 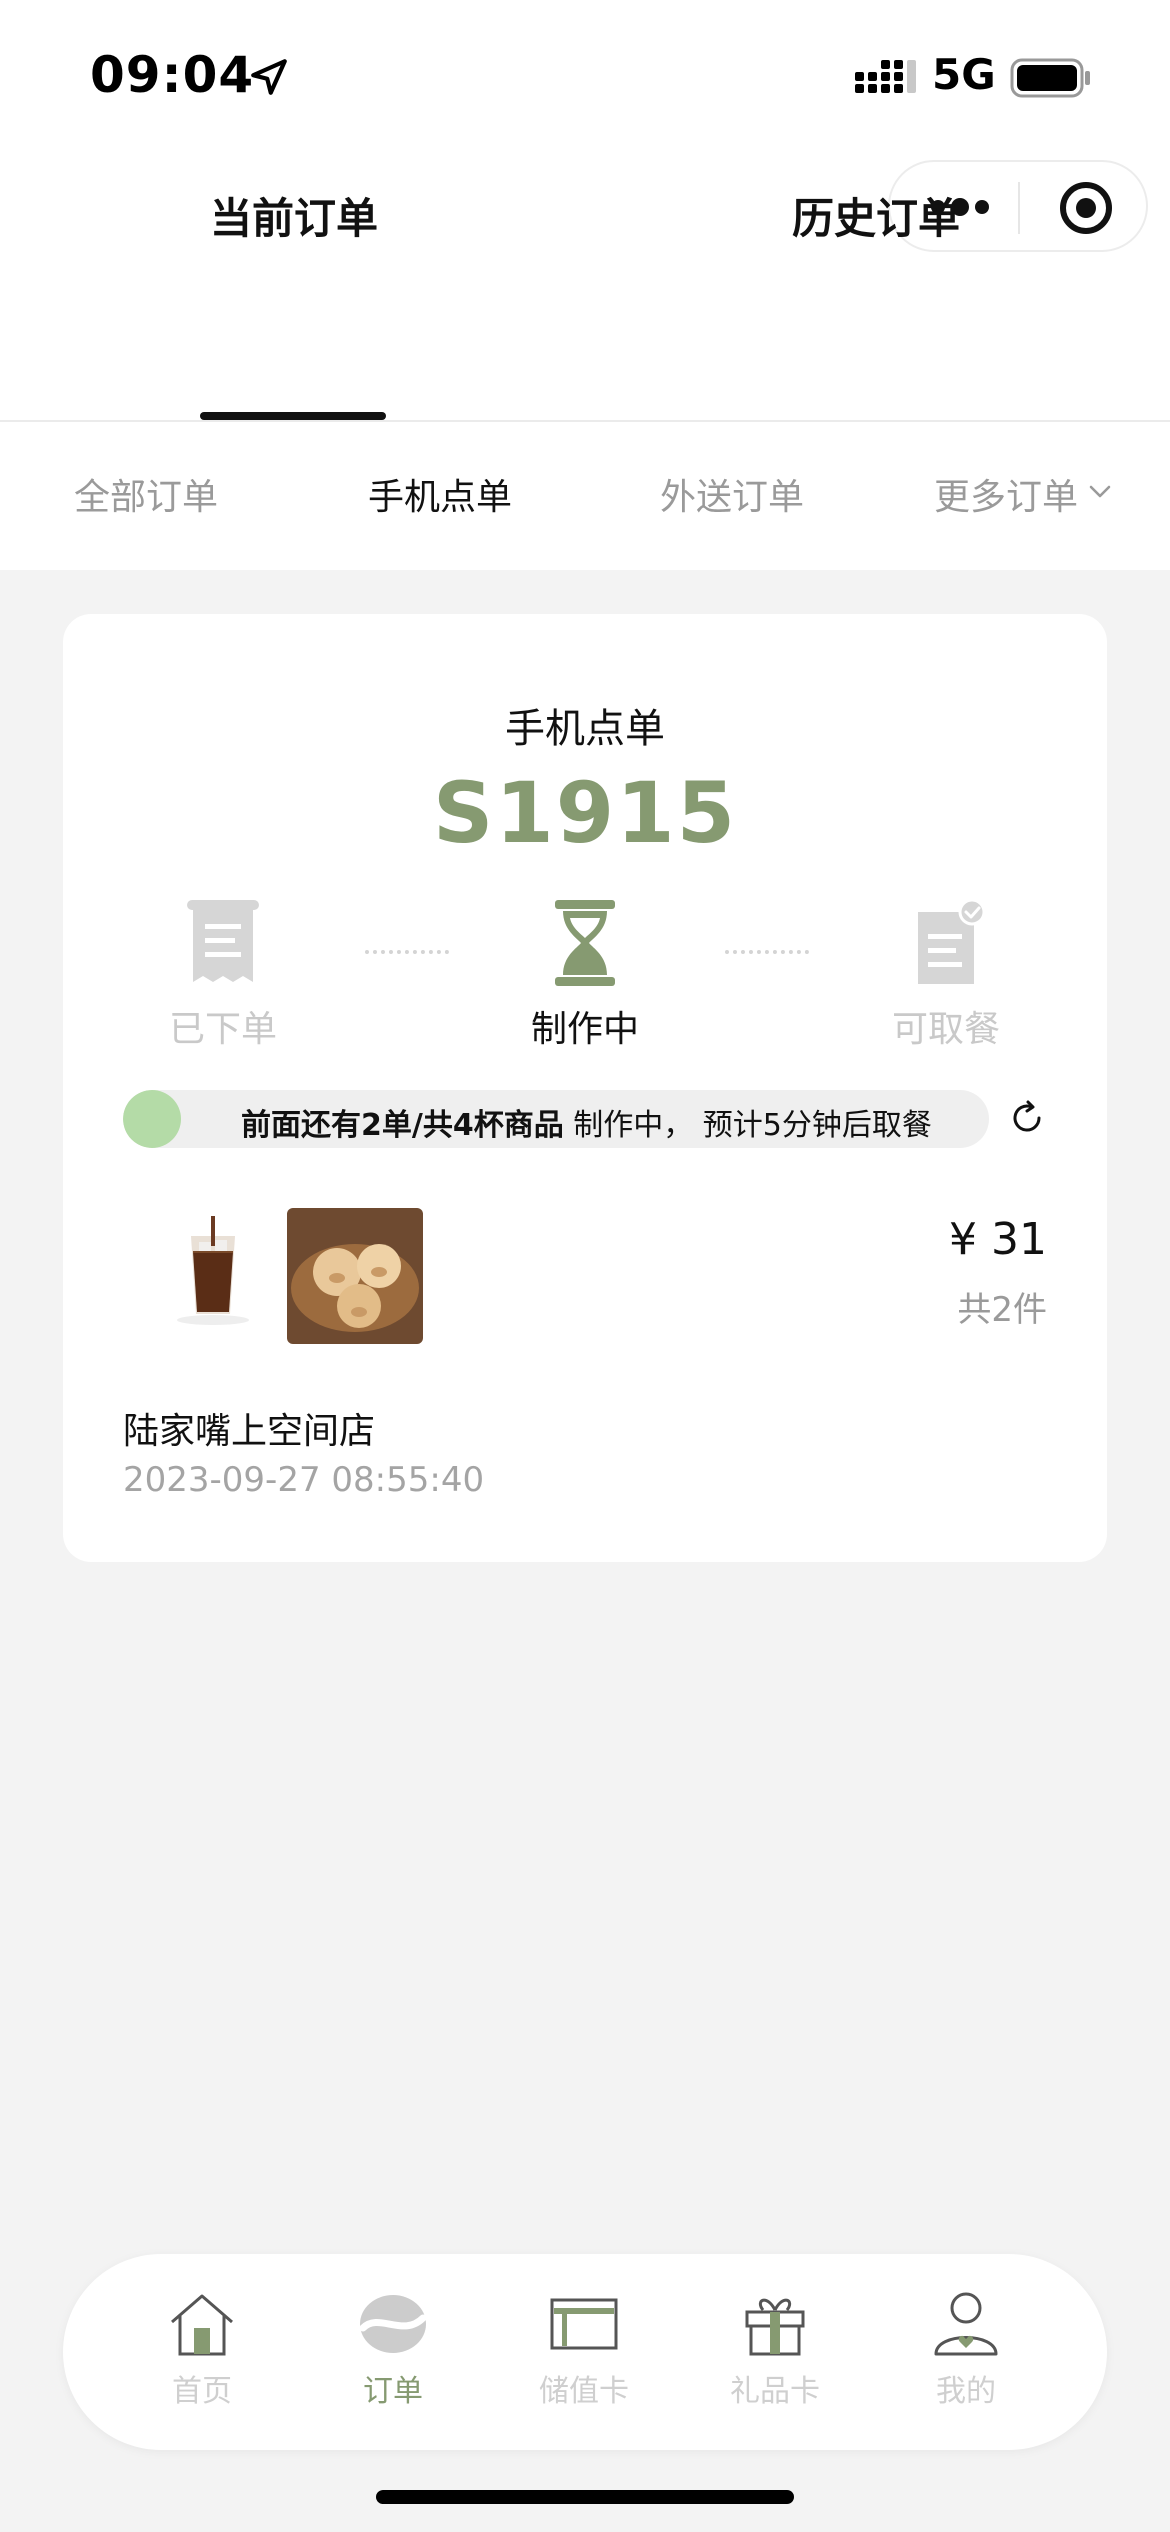 I want to click on hourglass-icon, so click(x=585, y=943).